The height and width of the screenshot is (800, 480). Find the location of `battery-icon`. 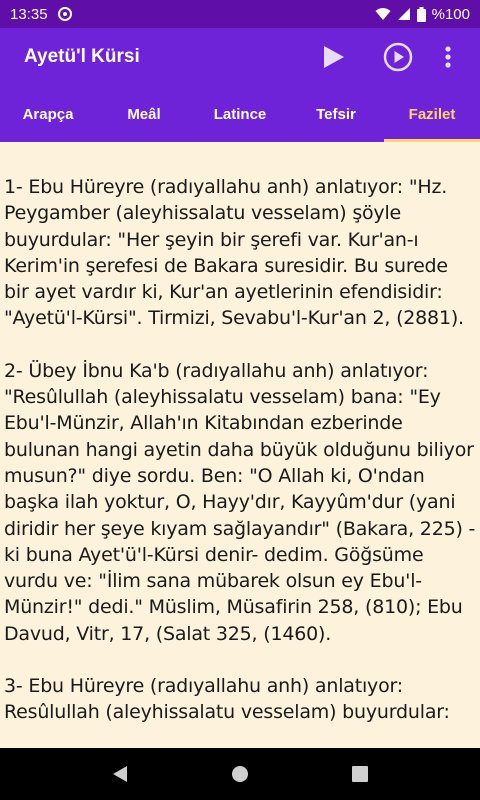

battery-icon is located at coordinates (421, 14).